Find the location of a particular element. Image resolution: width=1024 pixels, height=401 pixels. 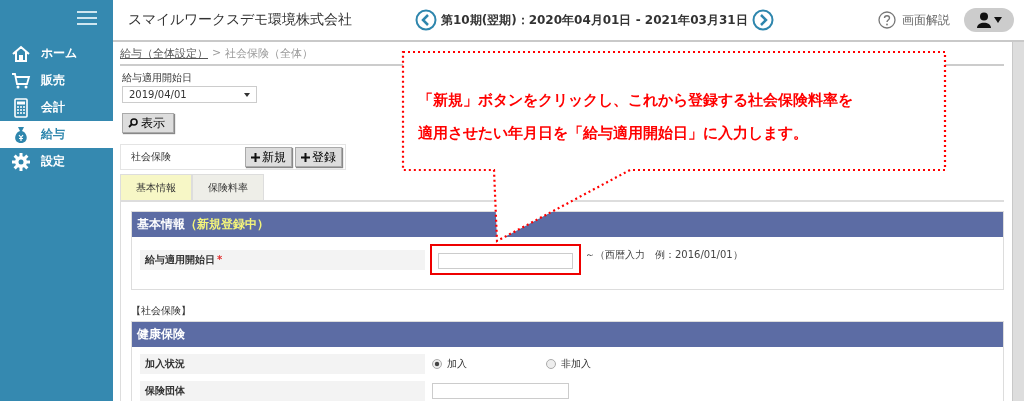

row-label: 保険団体 is located at coordinates (282, 391).